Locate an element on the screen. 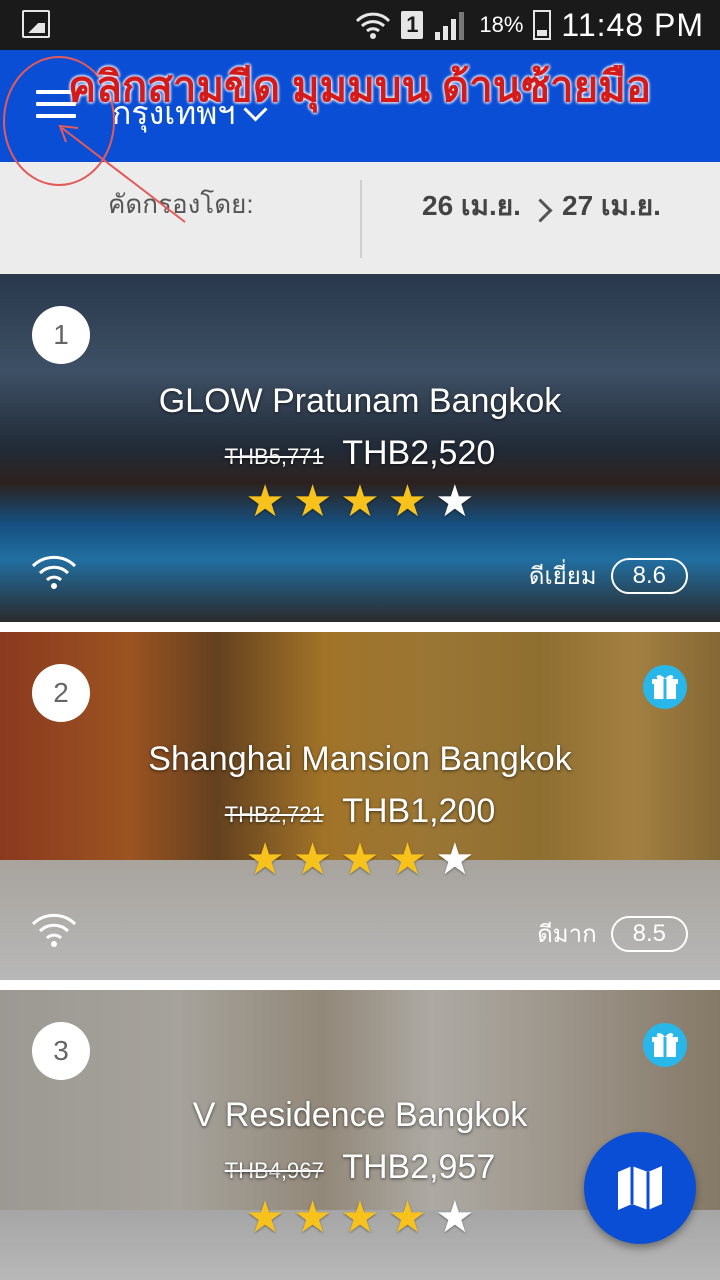 The height and width of the screenshot is (1280, 720). review-rating: ดีมาก 8.5 is located at coordinates (612, 933).